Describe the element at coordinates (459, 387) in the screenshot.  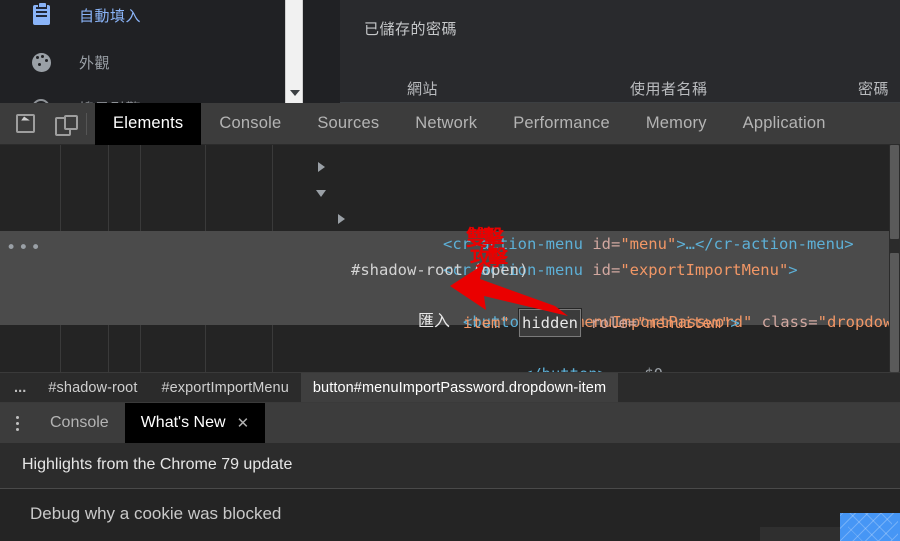
I see `breadcrumb-item-selected: button#menuImportPassword.dropdown-item` at that location.